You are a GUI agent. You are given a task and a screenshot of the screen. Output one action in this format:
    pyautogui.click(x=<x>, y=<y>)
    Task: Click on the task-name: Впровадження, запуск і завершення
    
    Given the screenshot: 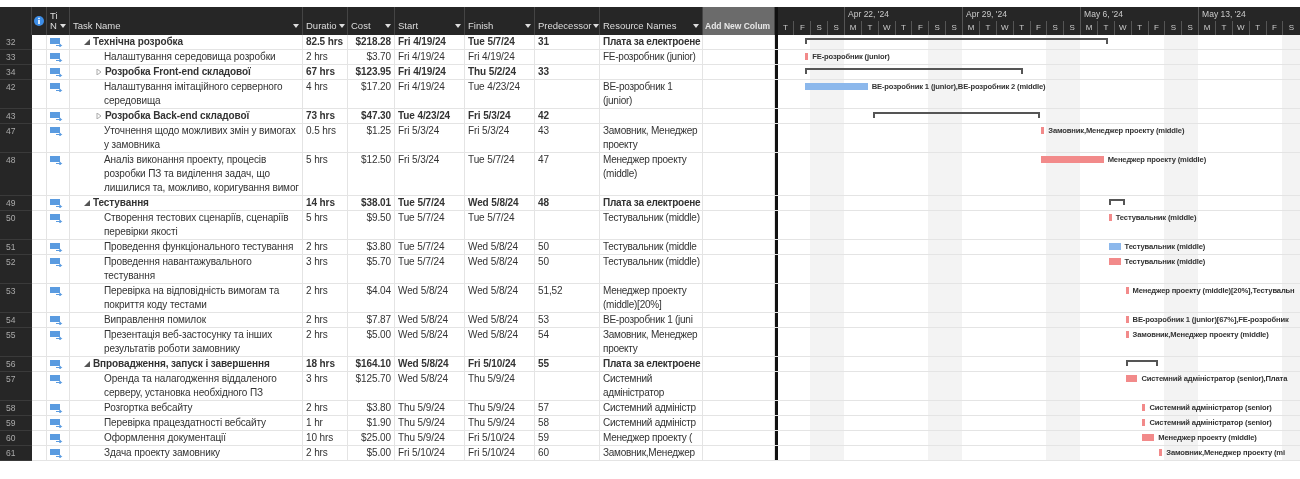 What is the action you would take?
    pyautogui.click(x=181, y=364)
    